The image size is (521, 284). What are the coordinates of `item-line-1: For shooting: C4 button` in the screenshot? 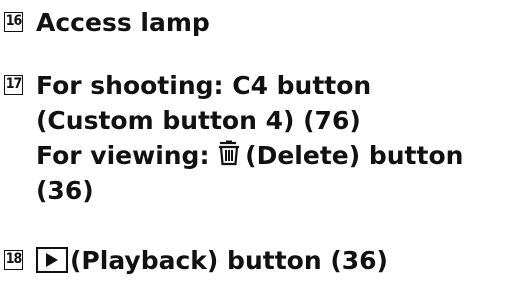 It's located at (204, 85).